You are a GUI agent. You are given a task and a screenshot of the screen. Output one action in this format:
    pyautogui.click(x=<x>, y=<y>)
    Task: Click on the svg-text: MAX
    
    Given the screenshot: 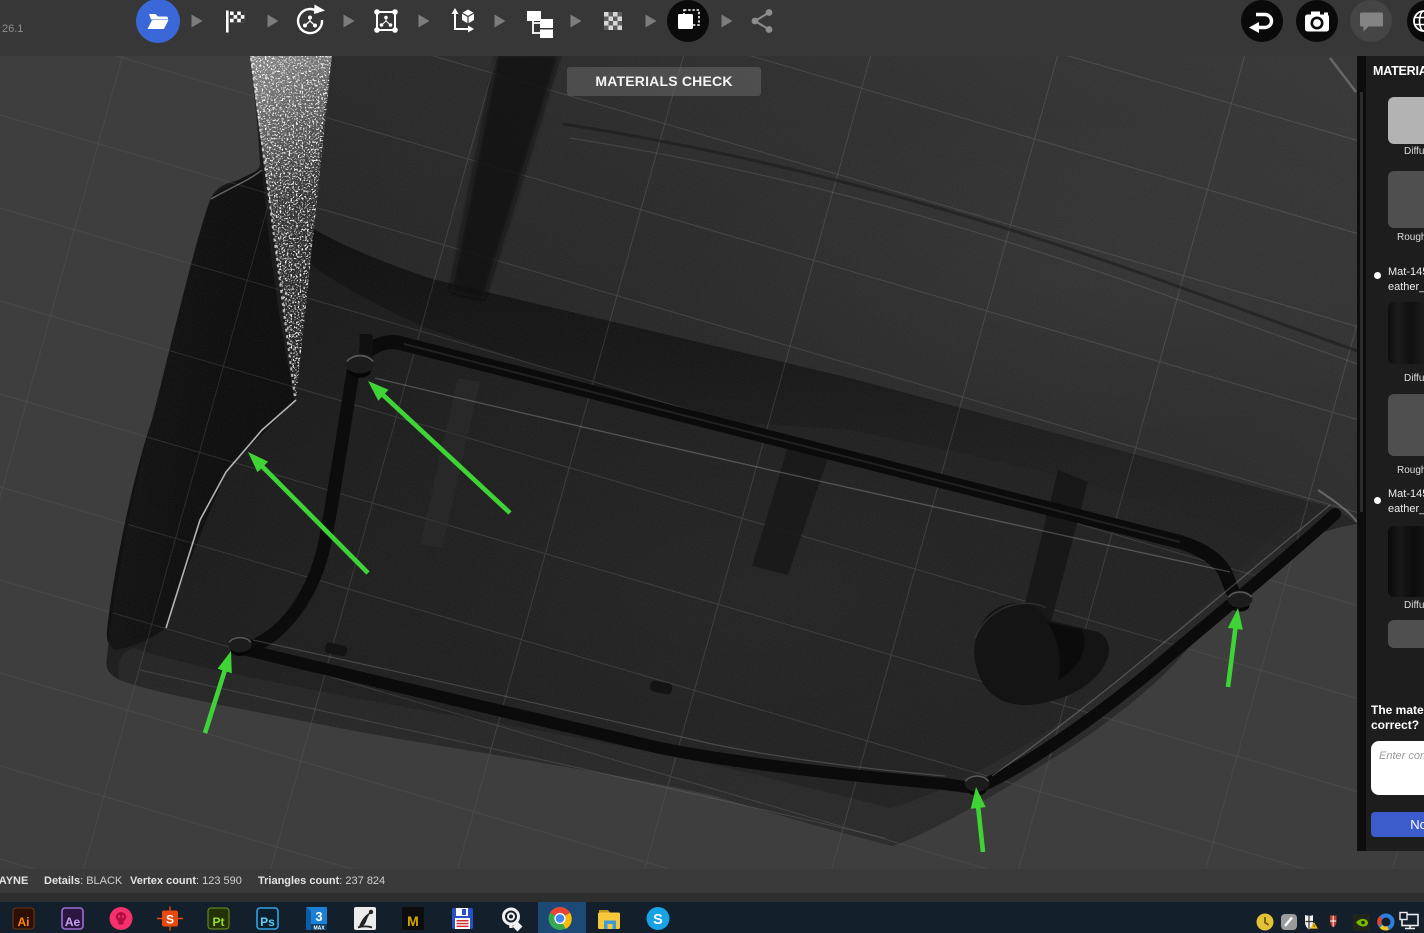 What is the action you would take?
    pyautogui.click(x=319, y=928)
    